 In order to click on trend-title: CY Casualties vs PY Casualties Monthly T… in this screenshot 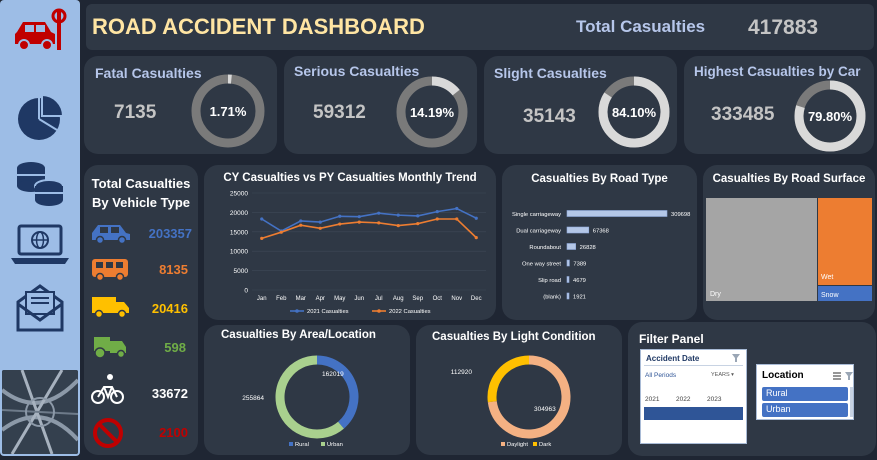, I will do `click(350, 178)`.